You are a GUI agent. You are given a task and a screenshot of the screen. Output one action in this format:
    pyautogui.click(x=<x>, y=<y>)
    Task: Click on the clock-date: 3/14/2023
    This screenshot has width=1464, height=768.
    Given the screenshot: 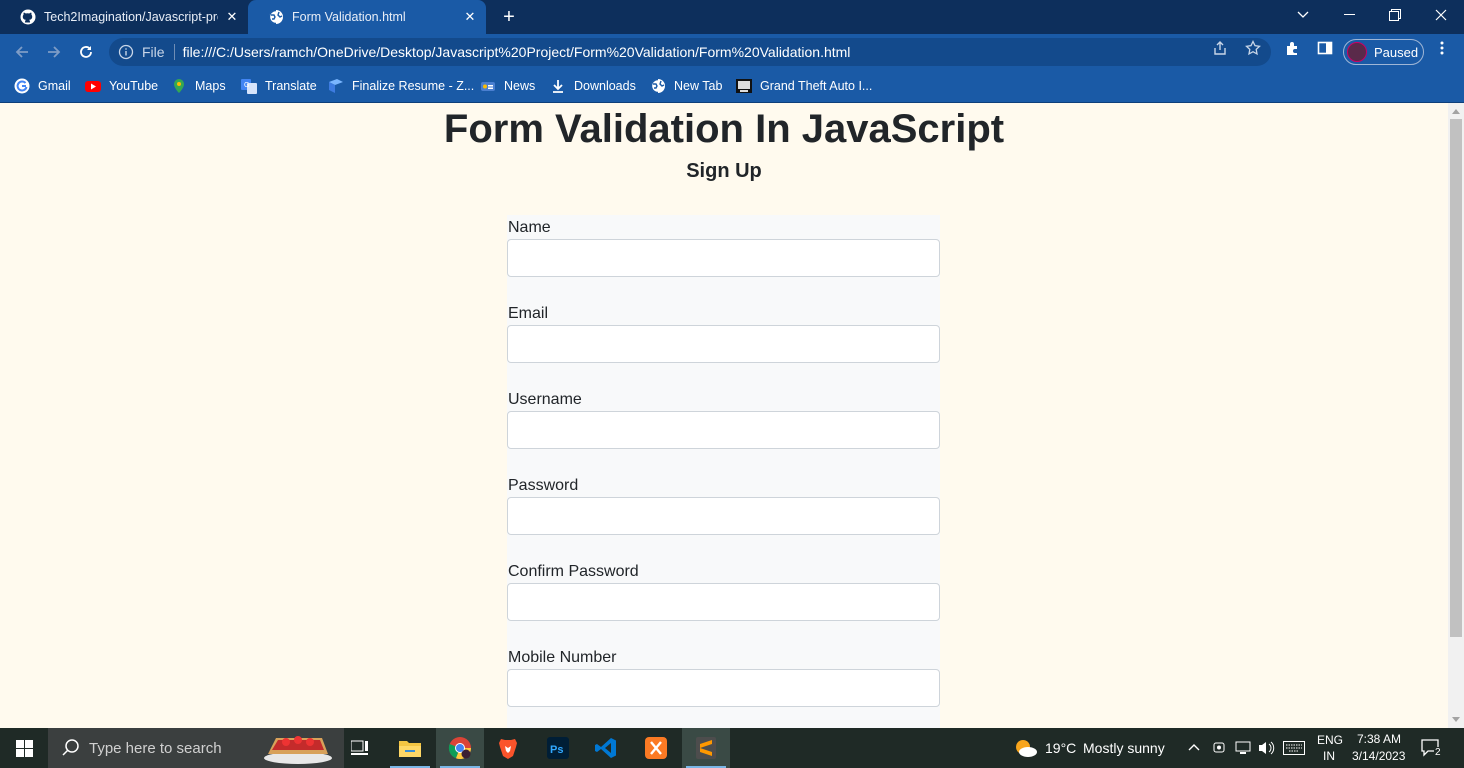 What is the action you would take?
    pyautogui.click(x=1378, y=756)
    